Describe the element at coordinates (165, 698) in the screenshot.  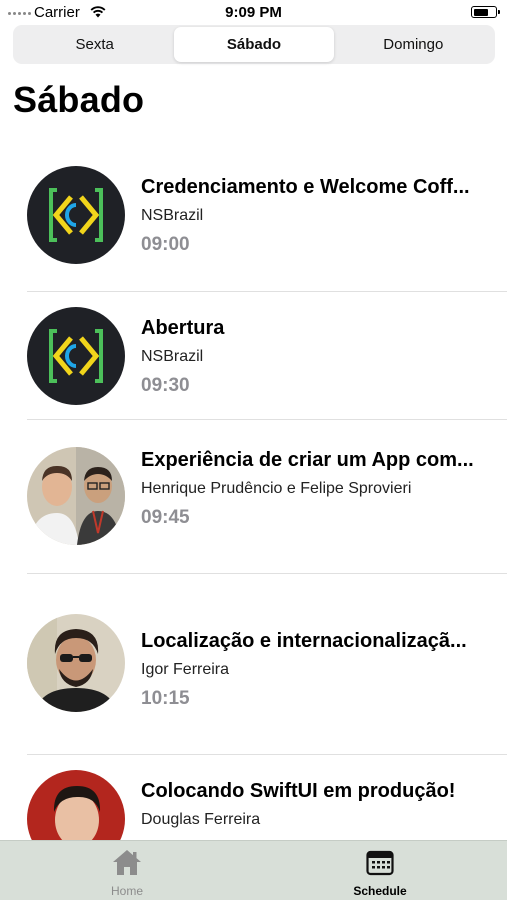
I see `session-time: 10:15` at that location.